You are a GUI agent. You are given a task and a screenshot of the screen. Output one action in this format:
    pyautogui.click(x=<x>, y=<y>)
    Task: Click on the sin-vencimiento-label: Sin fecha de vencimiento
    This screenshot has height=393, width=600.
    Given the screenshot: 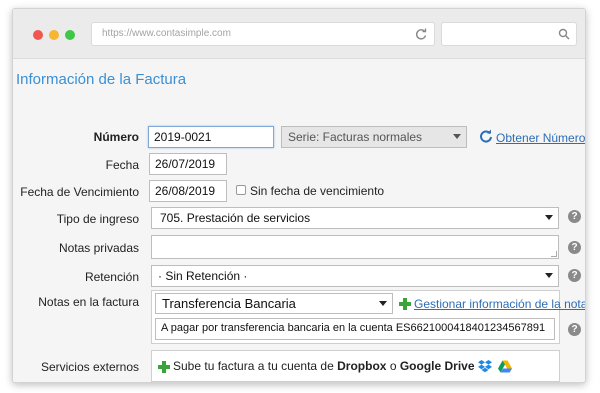 What is the action you would take?
    pyautogui.click(x=317, y=191)
    